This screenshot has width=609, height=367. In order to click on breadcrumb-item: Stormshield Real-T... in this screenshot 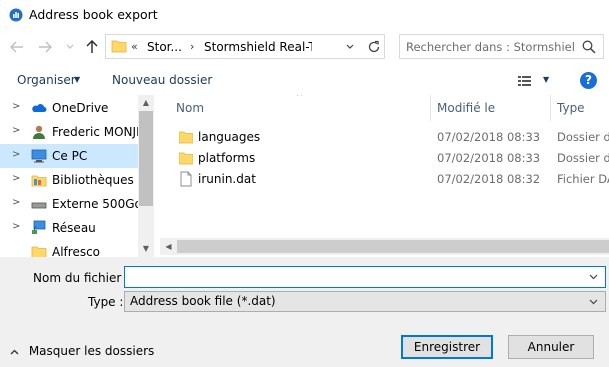, I will do `click(258, 47)`.